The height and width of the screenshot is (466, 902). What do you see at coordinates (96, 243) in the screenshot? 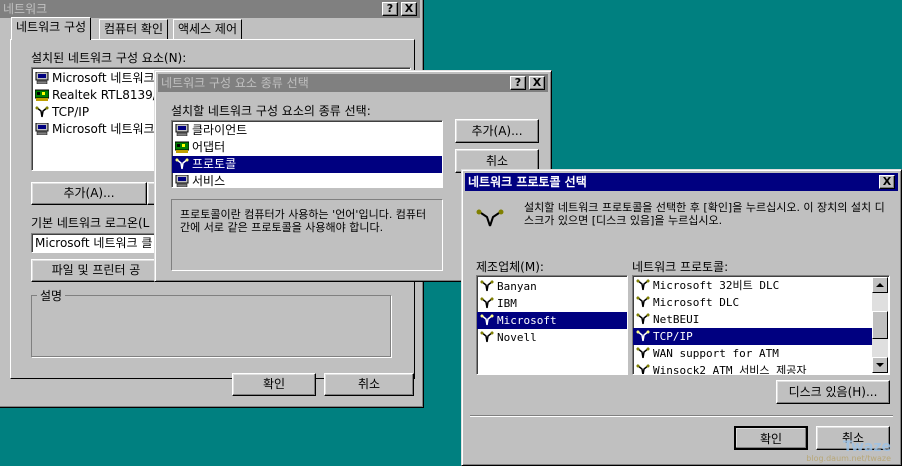
I see `primary-logon-select: Microsoft 네트워크 클` at bounding box center [96, 243].